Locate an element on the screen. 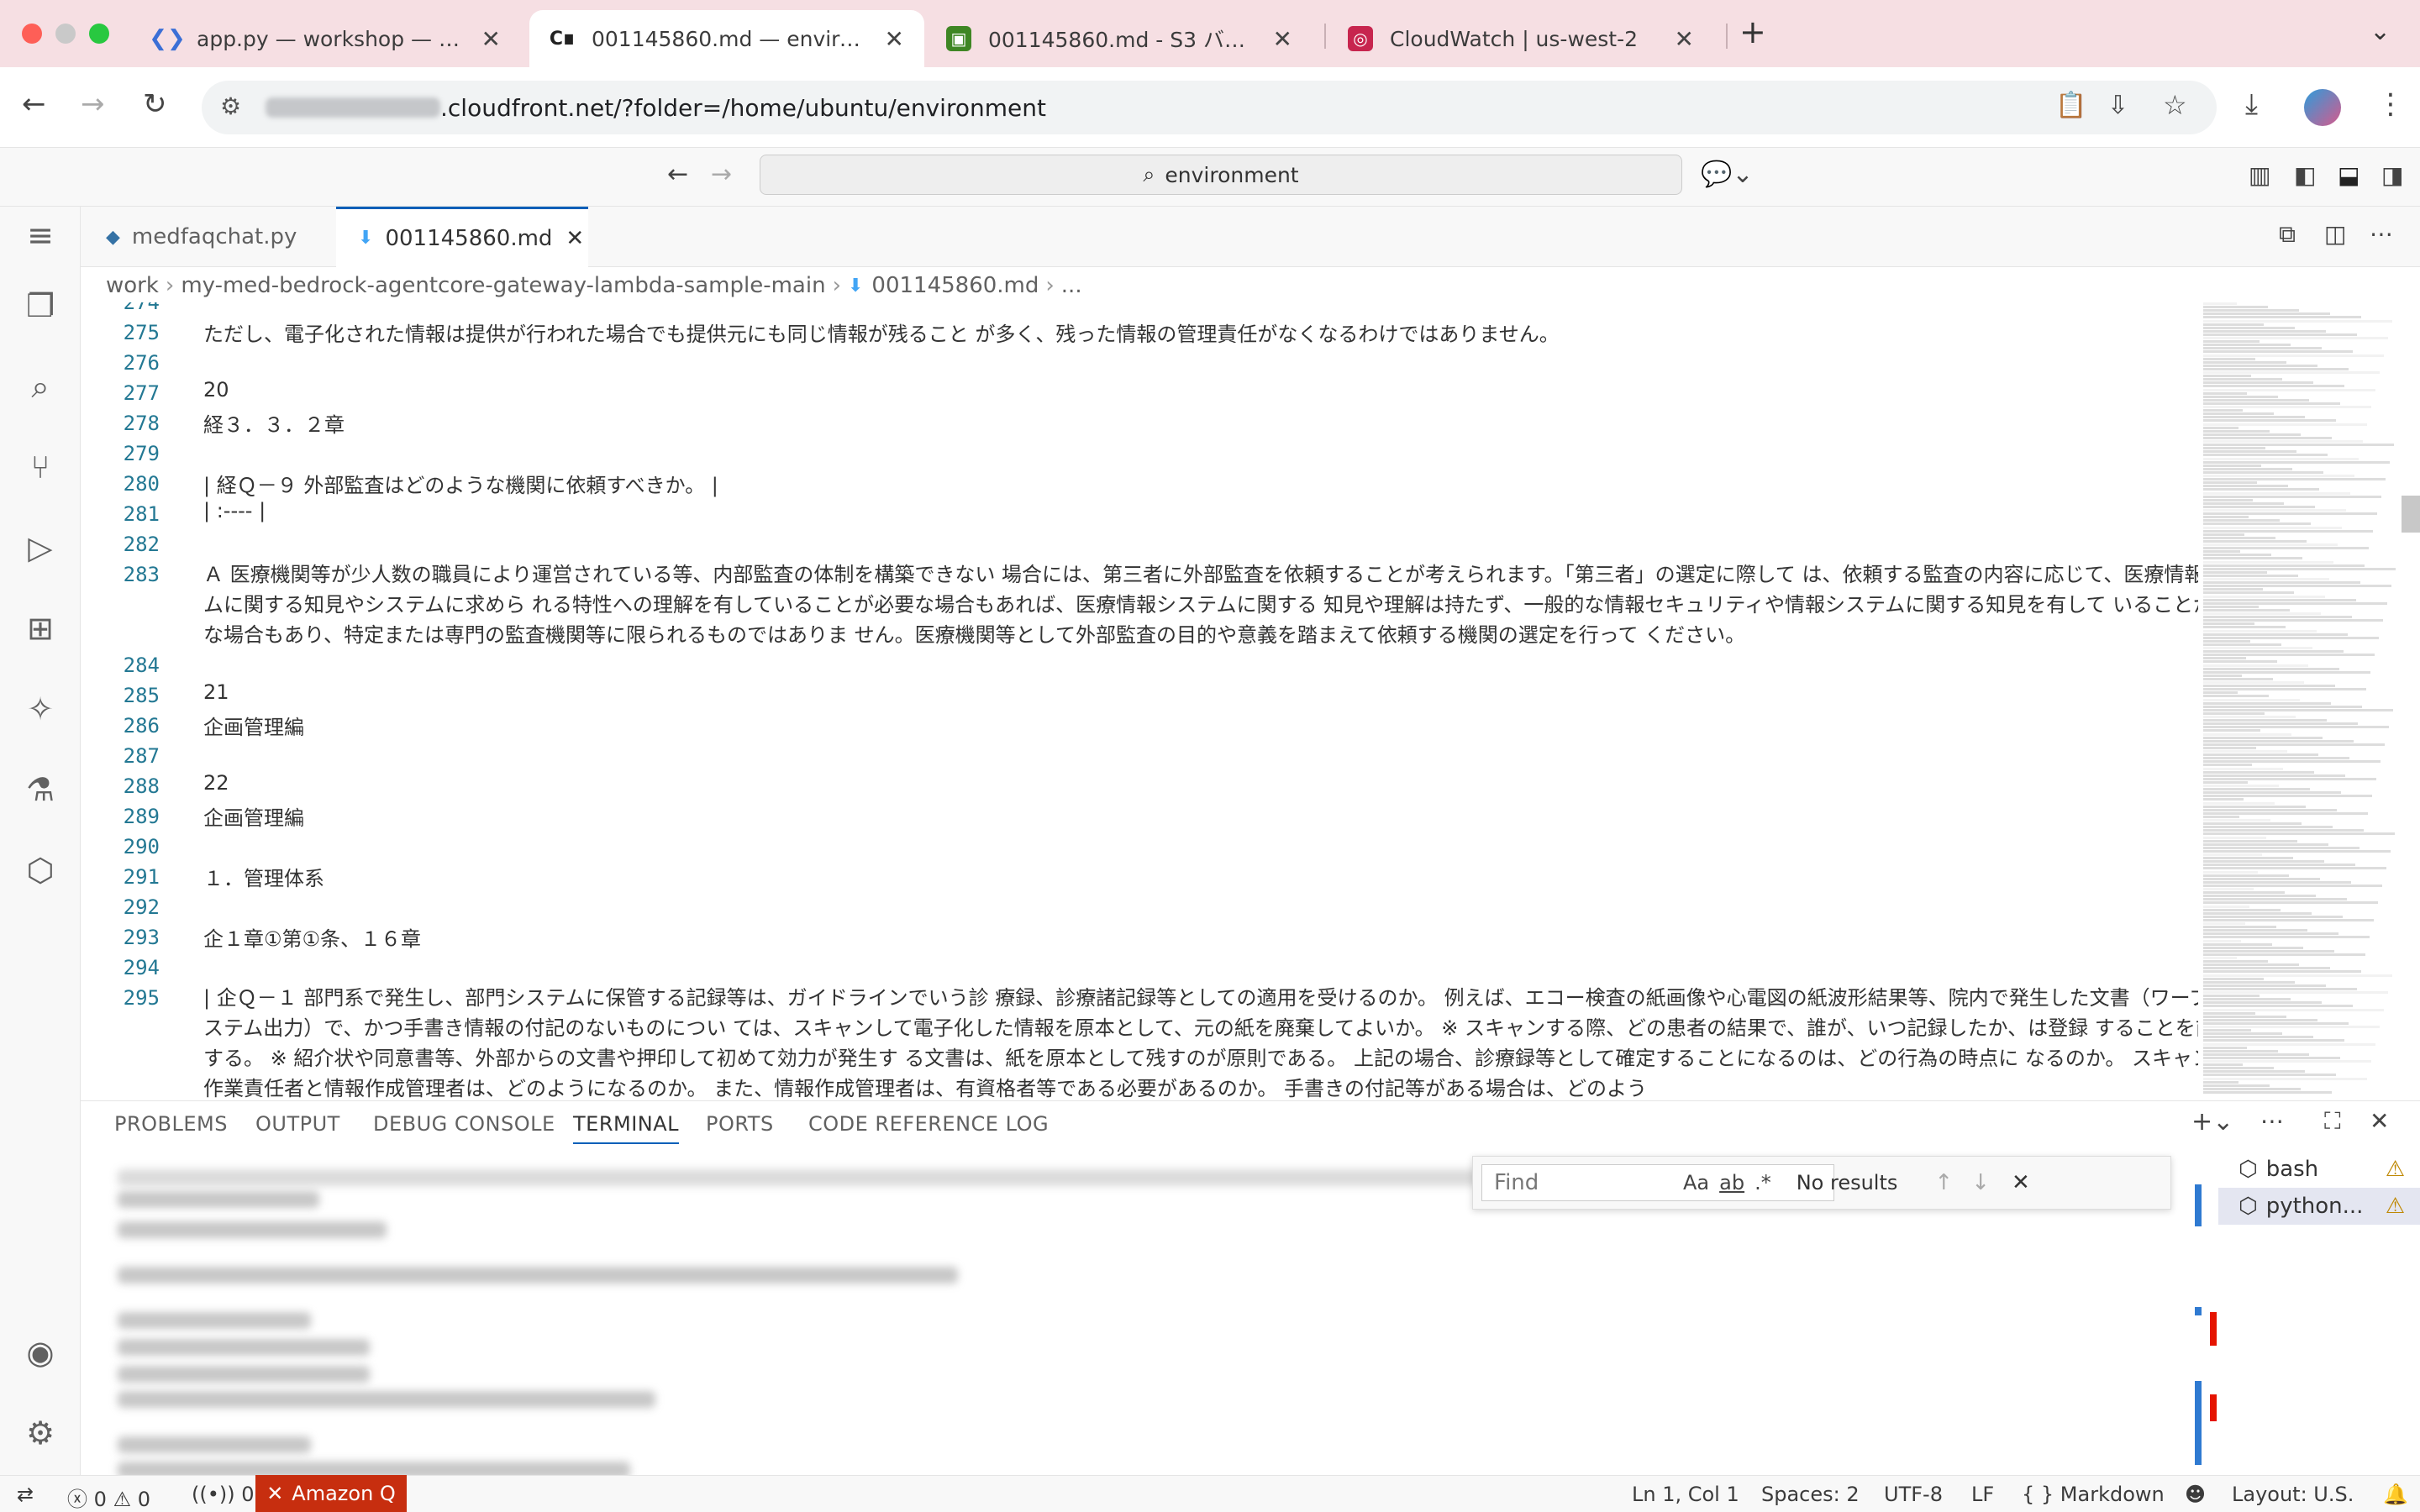 The height and width of the screenshot is (1512, 2420). match-case-toggle: Aa is located at coordinates (1696, 1182).